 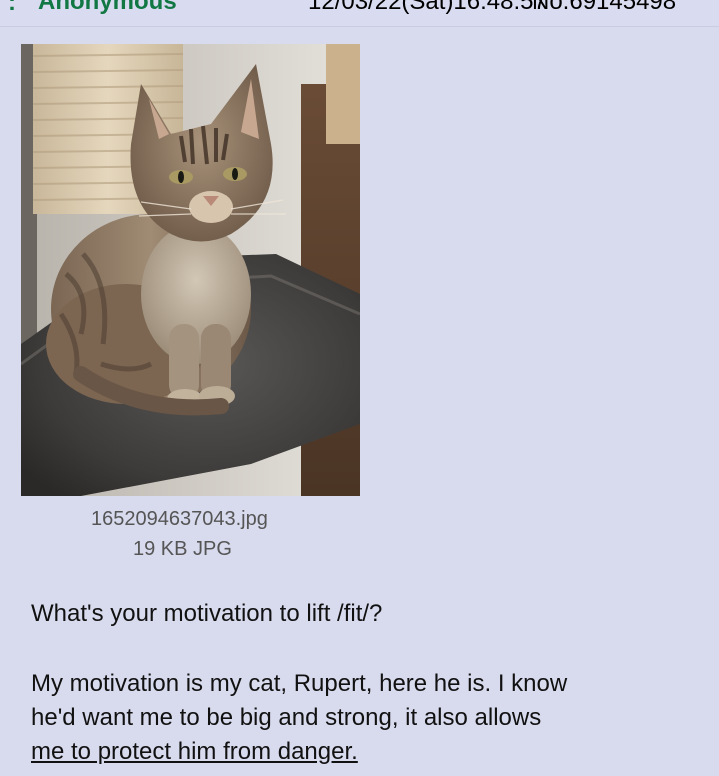 I want to click on poster-name: Anonymous, so click(x=107, y=7).